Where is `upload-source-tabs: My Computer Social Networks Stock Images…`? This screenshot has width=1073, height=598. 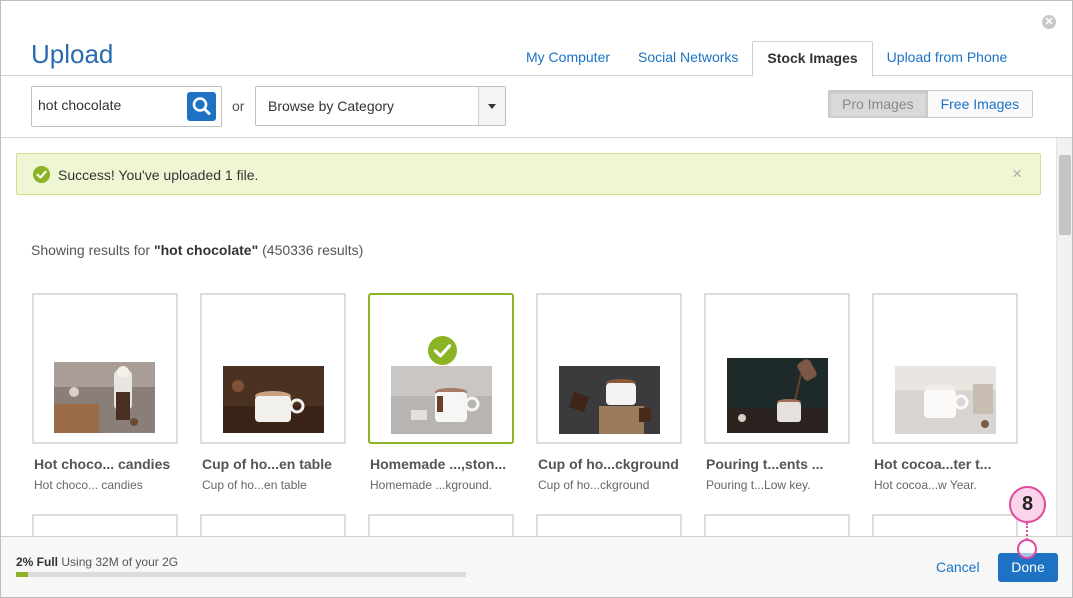 upload-source-tabs: My Computer Social Networks Stock Images… is located at coordinates (766, 59).